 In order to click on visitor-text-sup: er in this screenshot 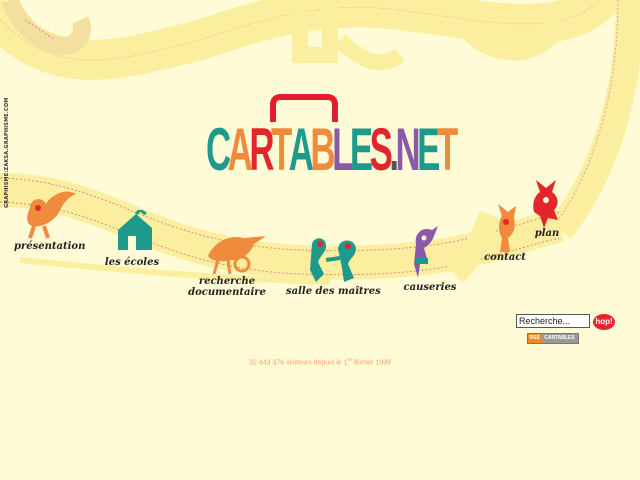, I will do `click(349, 360)`.